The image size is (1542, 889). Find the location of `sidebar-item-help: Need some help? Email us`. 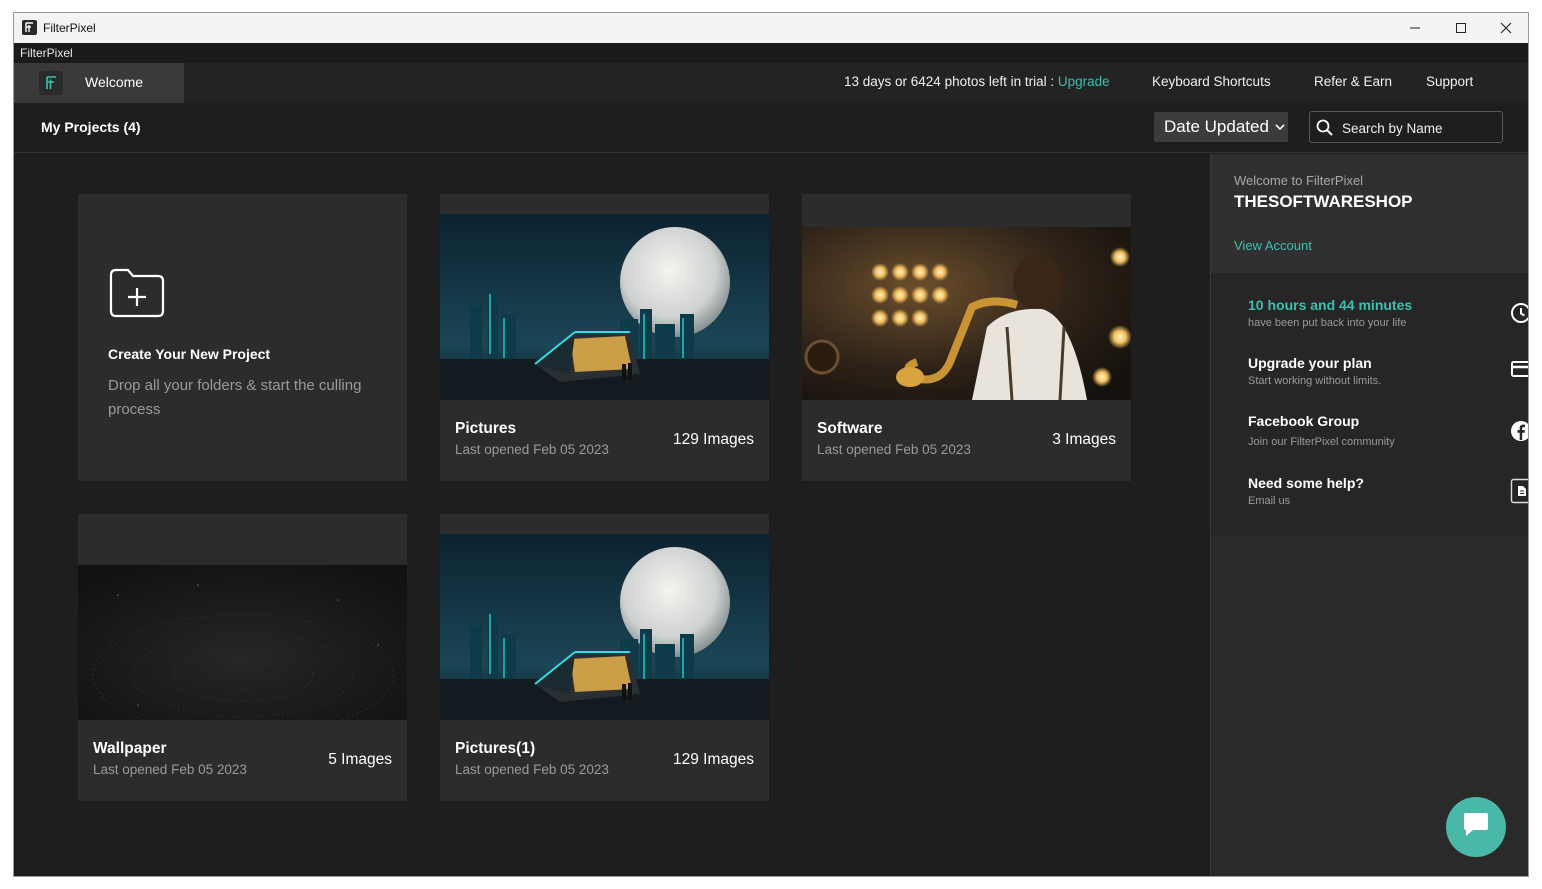

sidebar-item-help: Need some help? Email us is located at coordinates (1388, 491).